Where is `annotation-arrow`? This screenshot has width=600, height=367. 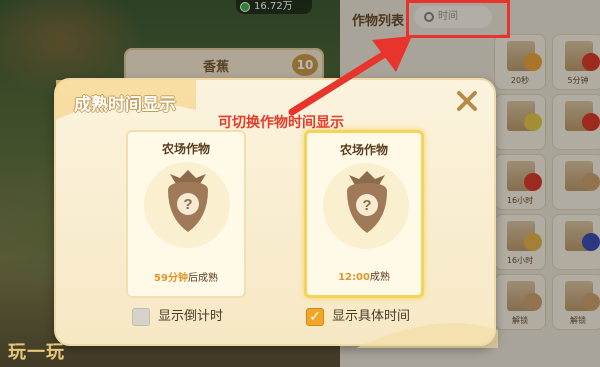 annotation-arrow is located at coordinates (350, 76).